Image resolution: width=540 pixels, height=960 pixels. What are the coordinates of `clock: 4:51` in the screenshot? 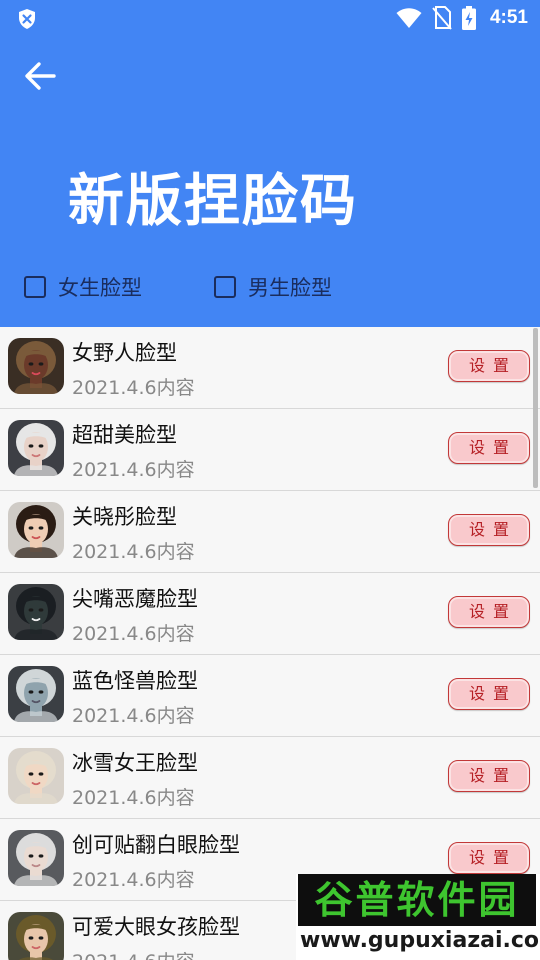 It's located at (508, 17).